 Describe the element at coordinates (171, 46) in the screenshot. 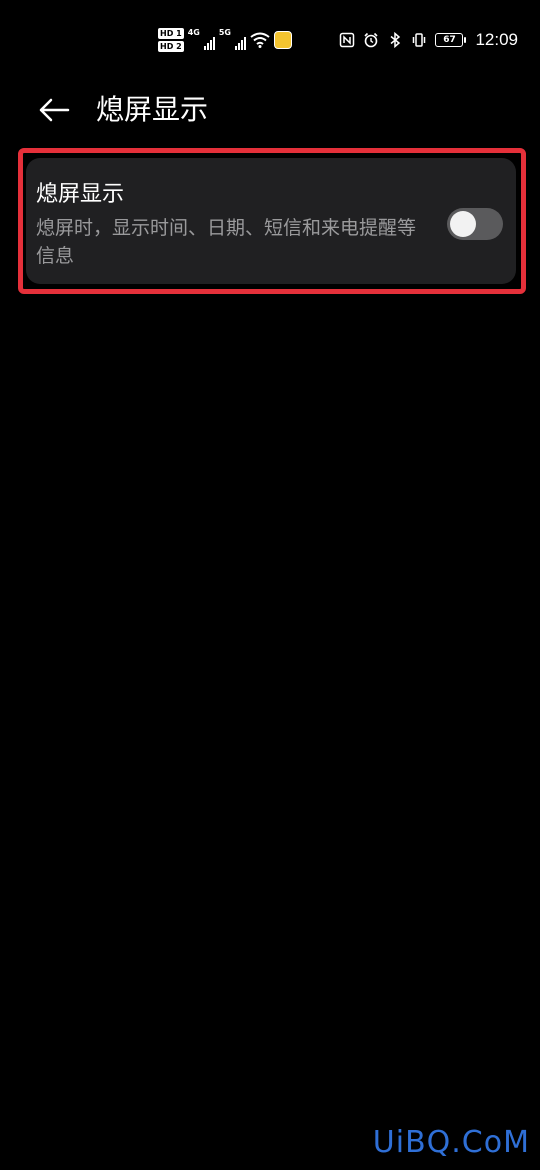

I see `sim2-hd-badge: HD 2` at that location.